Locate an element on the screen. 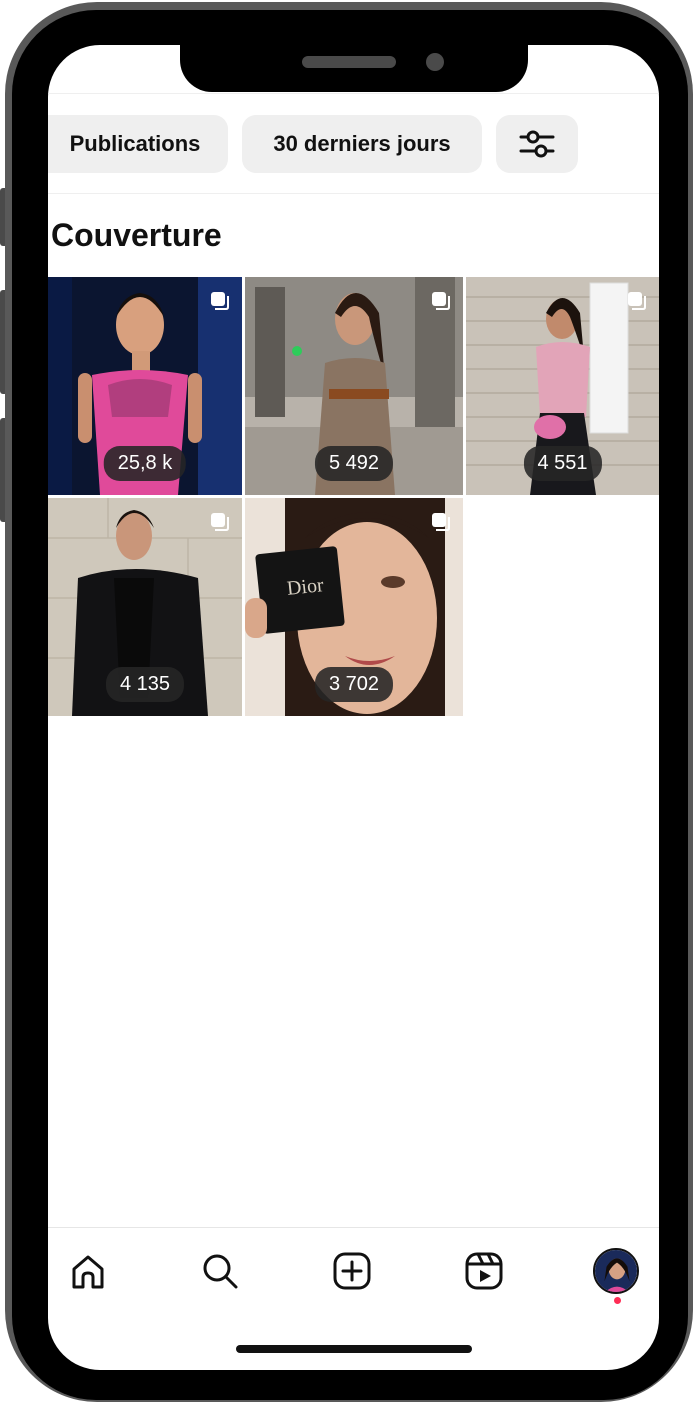 The width and height of the screenshot is (699, 1406). filter-period: 30 derniers jours is located at coordinates (362, 144).